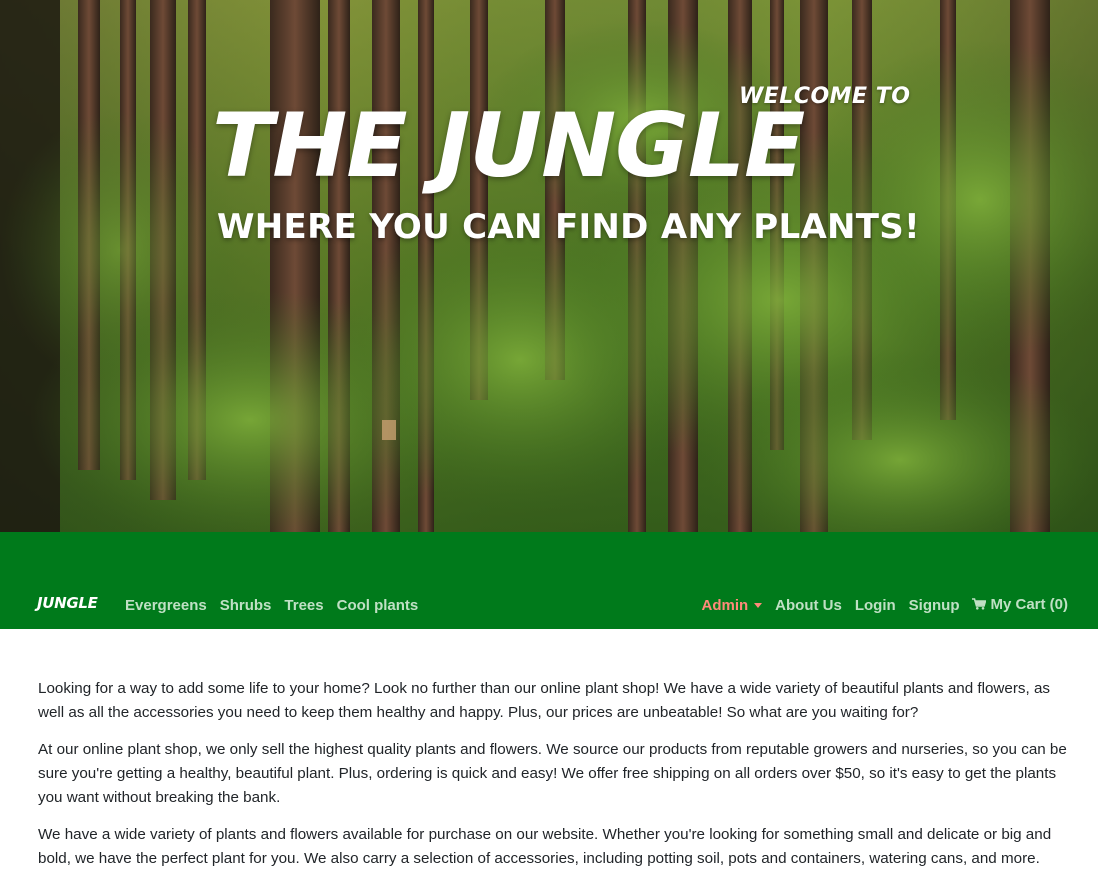 The height and width of the screenshot is (885, 1098). I want to click on my-cart-link: My Cart (0), so click(1020, 604).